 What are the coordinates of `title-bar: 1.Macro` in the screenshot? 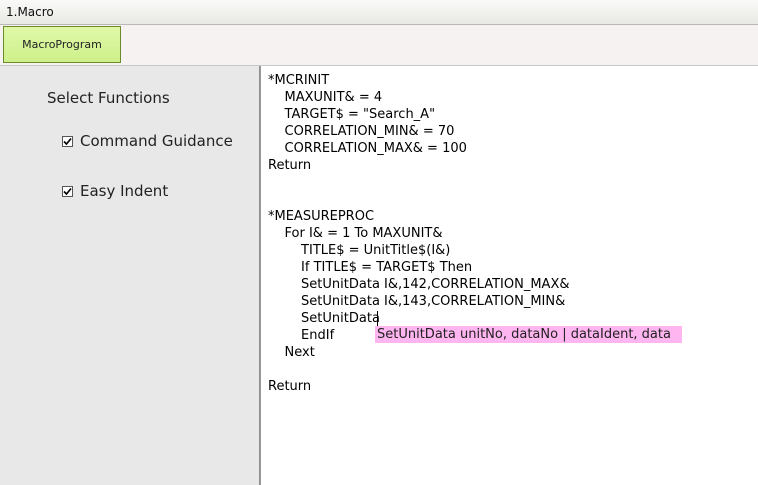 It's located at (379, 12).